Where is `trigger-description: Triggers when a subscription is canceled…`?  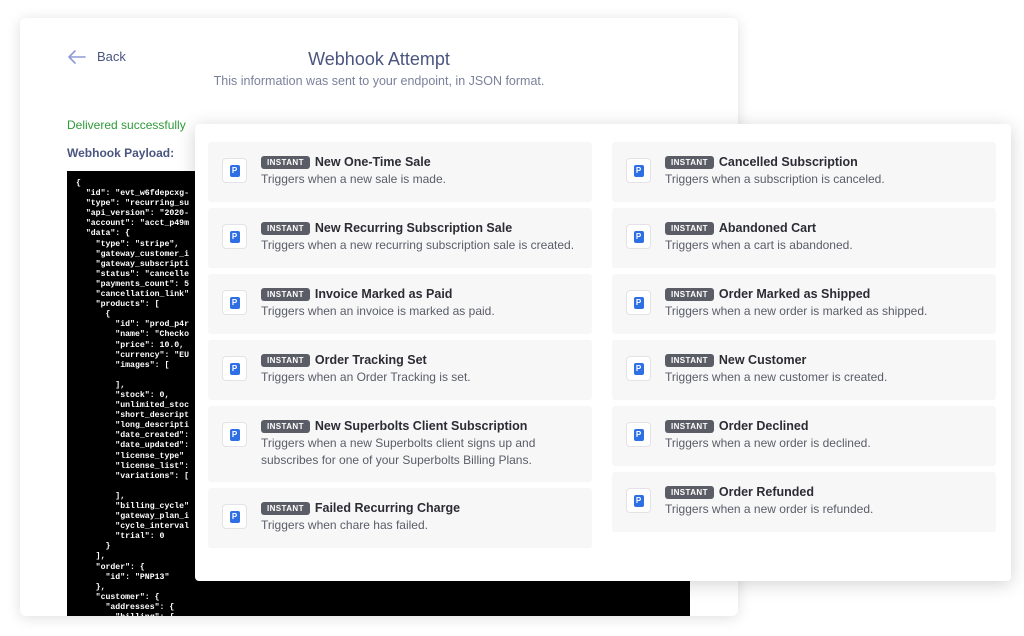
trigger-description: Triggers when a subscription is canceled… is located at coordinates (775, 179).